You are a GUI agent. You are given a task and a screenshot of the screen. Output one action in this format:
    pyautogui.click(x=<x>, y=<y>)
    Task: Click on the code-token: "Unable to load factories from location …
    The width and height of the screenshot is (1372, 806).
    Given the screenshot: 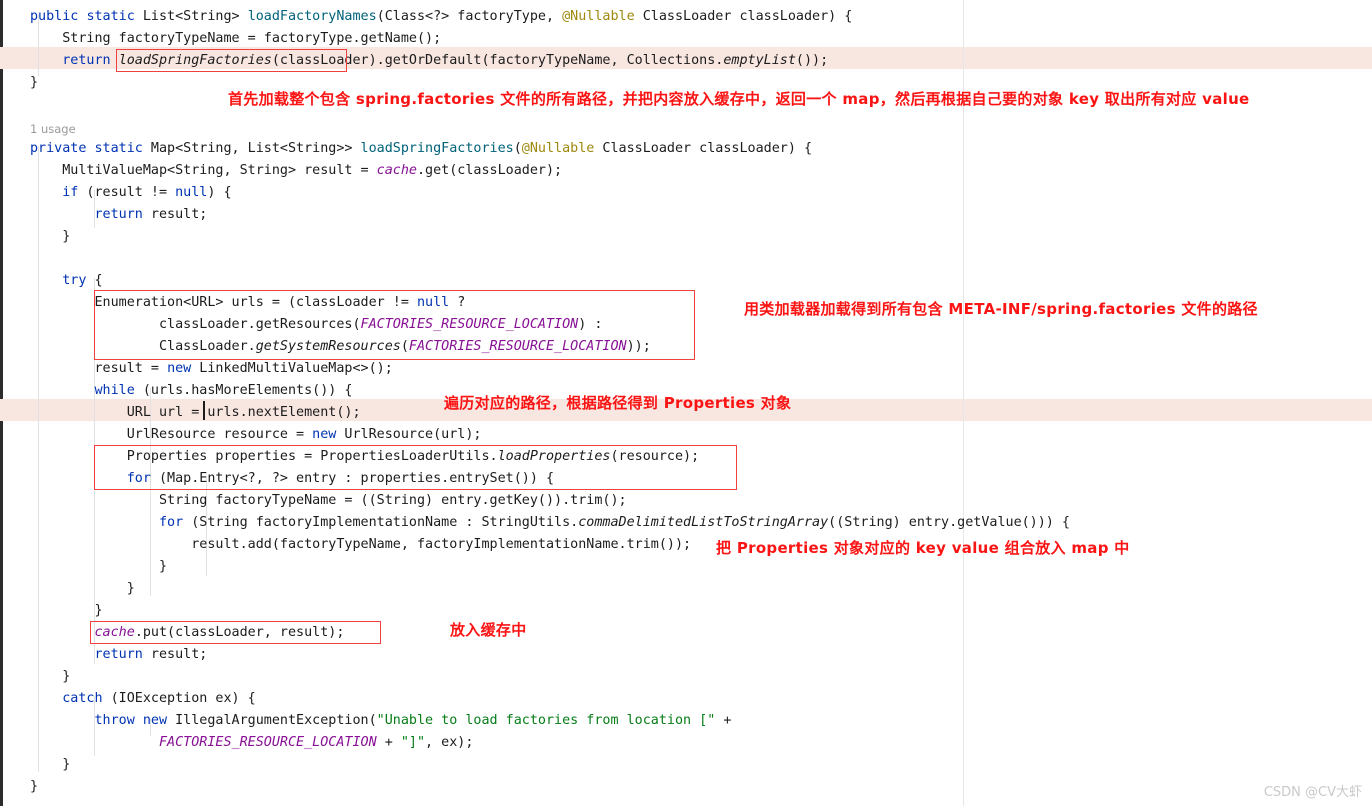 What is the action you would take?
    pyautogui.click(x=546, y=720)
    